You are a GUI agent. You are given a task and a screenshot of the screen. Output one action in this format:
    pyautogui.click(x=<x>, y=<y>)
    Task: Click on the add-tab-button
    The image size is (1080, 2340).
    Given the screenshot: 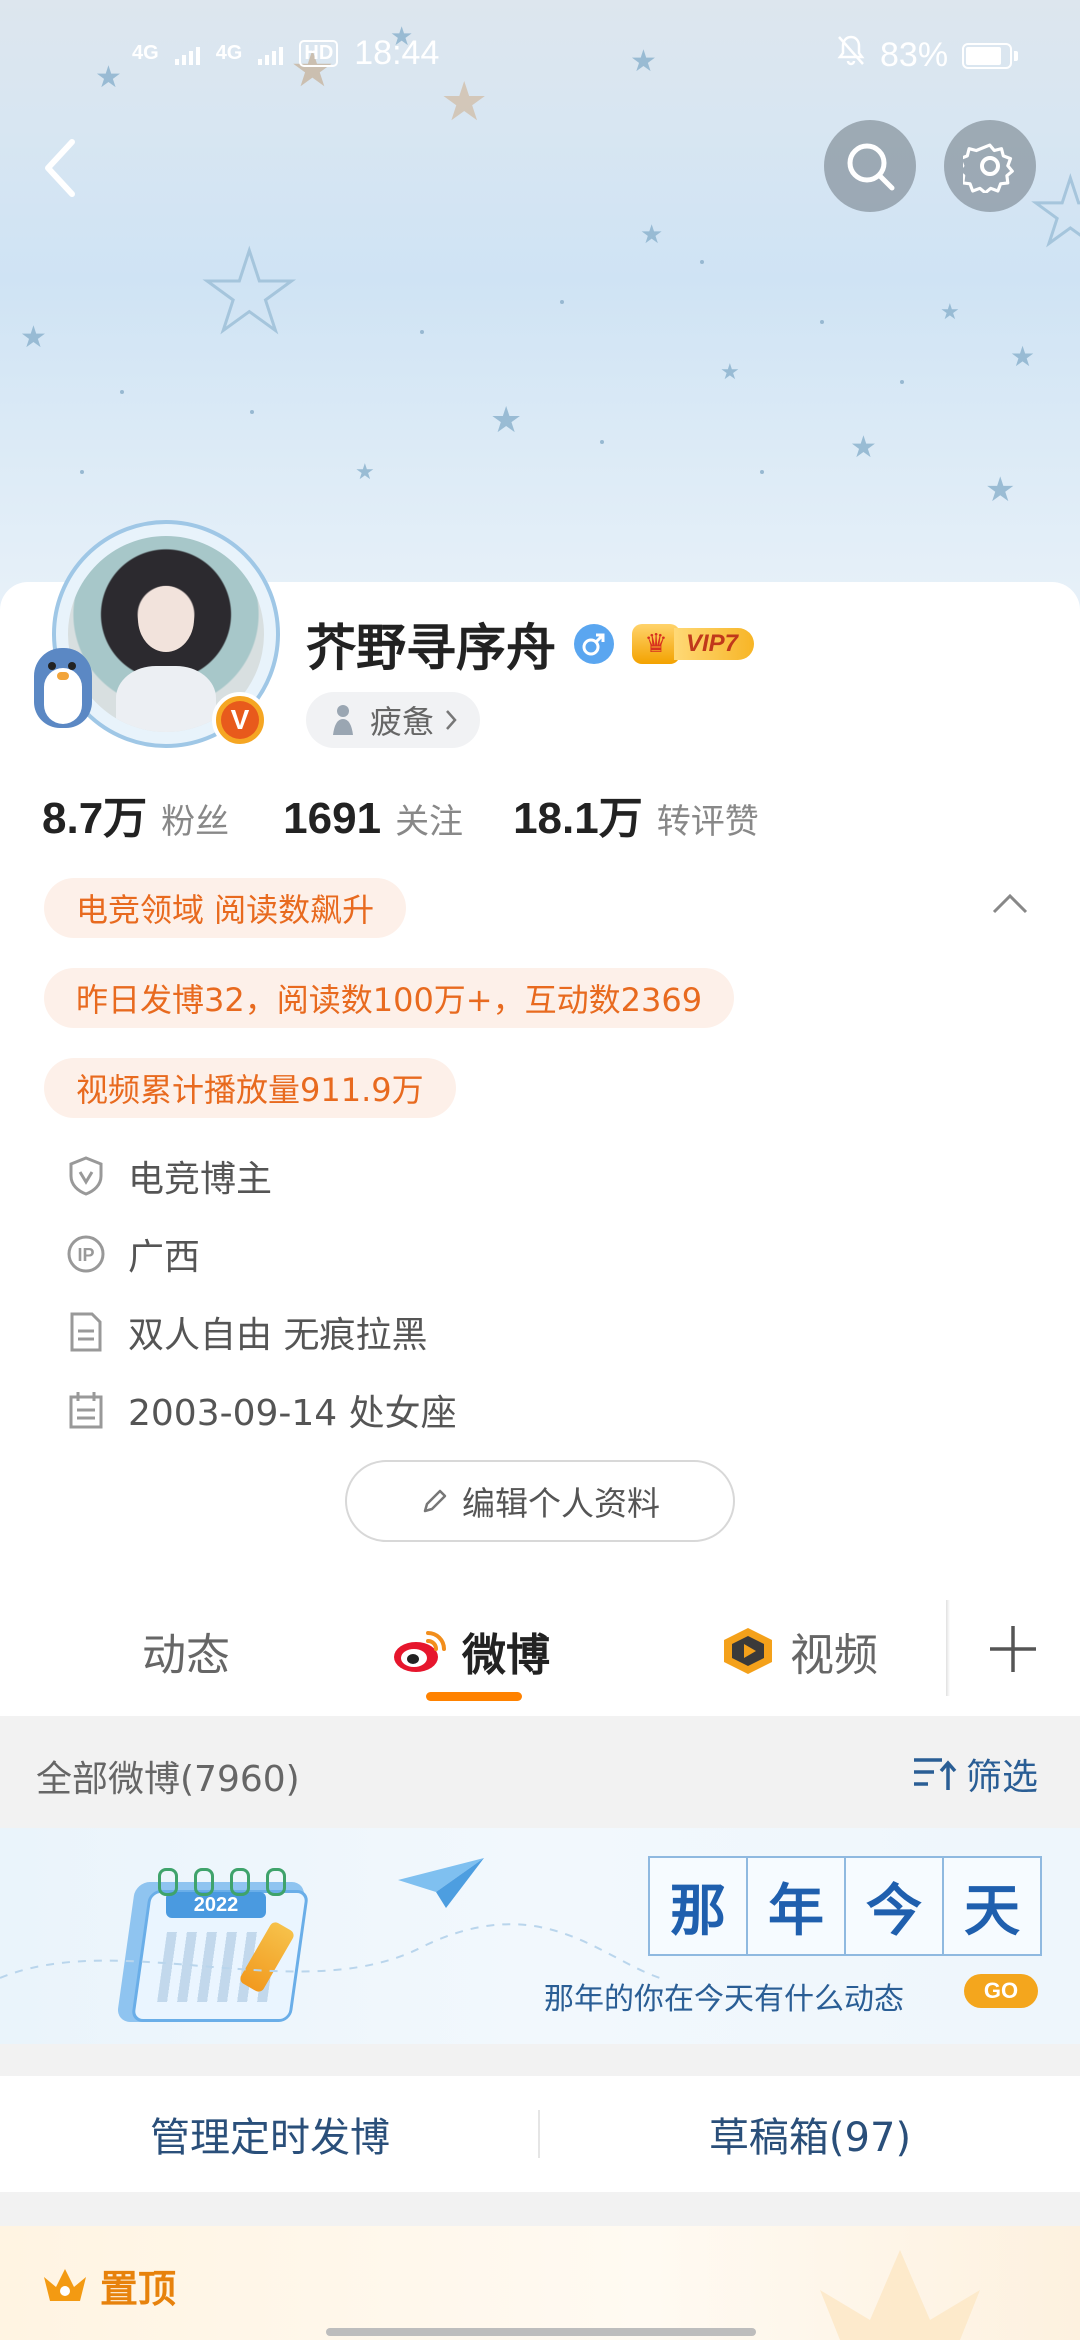 What is the action you would take?
    pyautogui.click(x=1013, y=1651)
    